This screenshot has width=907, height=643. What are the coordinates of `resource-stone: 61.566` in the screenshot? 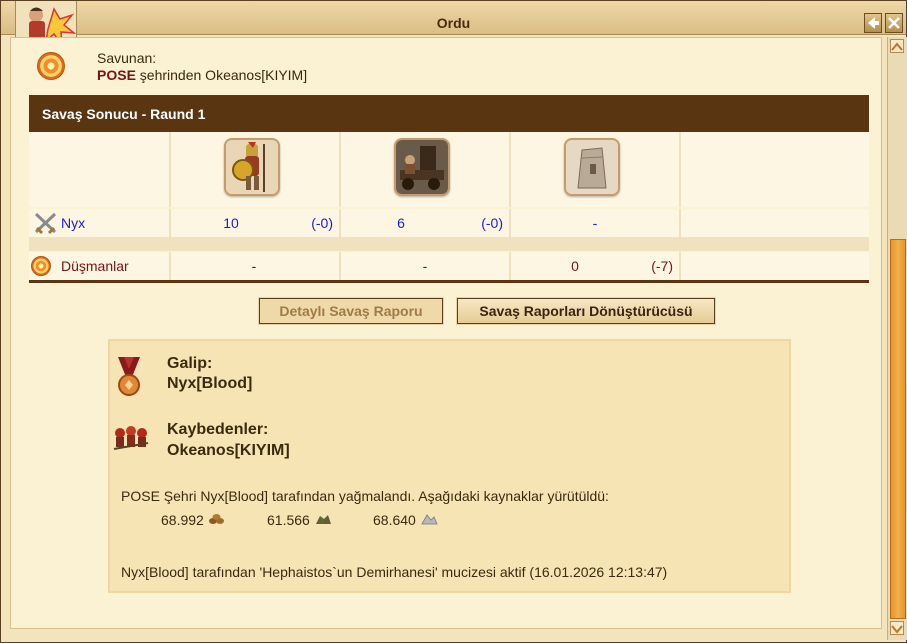 It's located at (299, 520).